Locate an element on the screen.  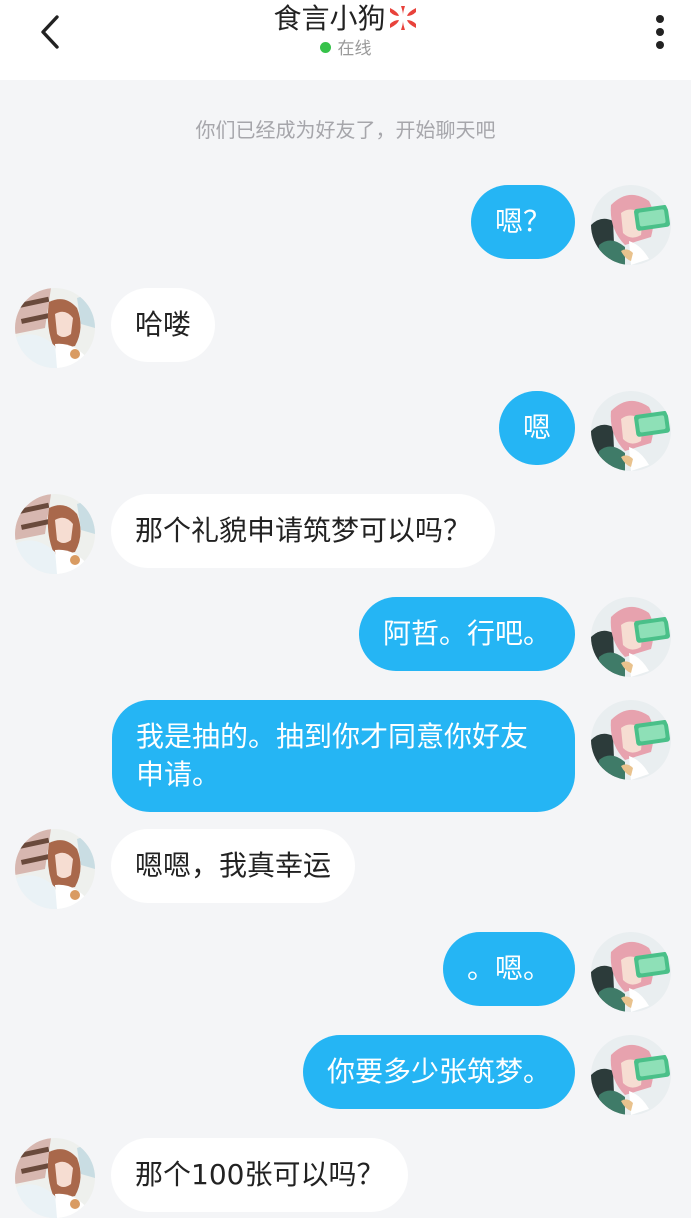
message-bubble-out: 嗯 is located at coordinates (536, 428).